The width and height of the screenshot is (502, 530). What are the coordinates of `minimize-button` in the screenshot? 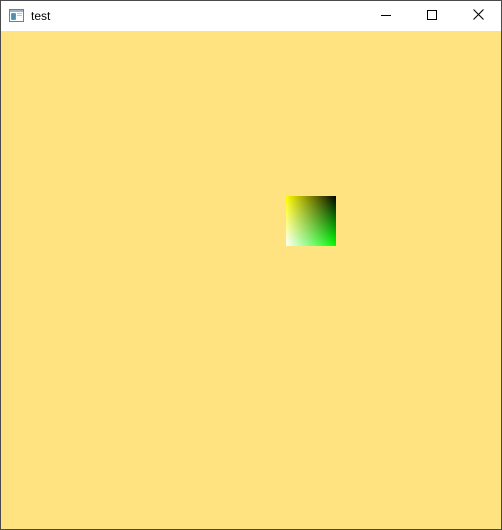 It's located at (386, 16).